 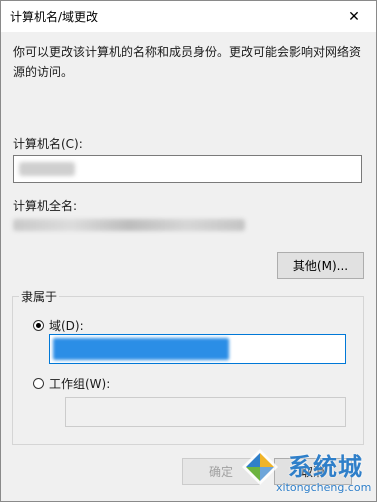 I want to click on computer-name-input, so click(x=187, y=169).